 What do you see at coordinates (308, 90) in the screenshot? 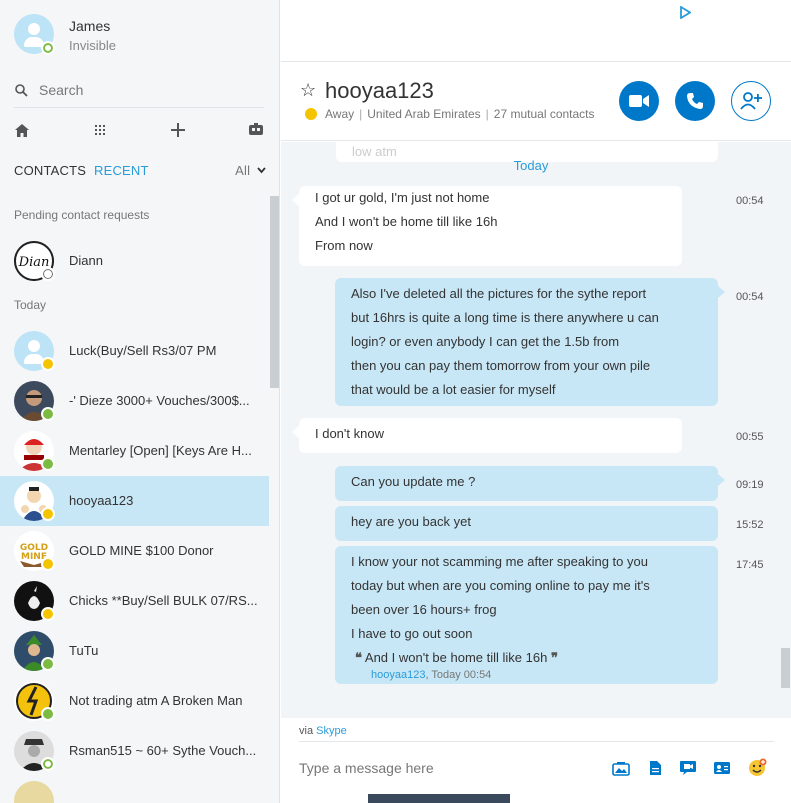
I see `favorite-star-icon: ☆` at bounding box center [308, 90].